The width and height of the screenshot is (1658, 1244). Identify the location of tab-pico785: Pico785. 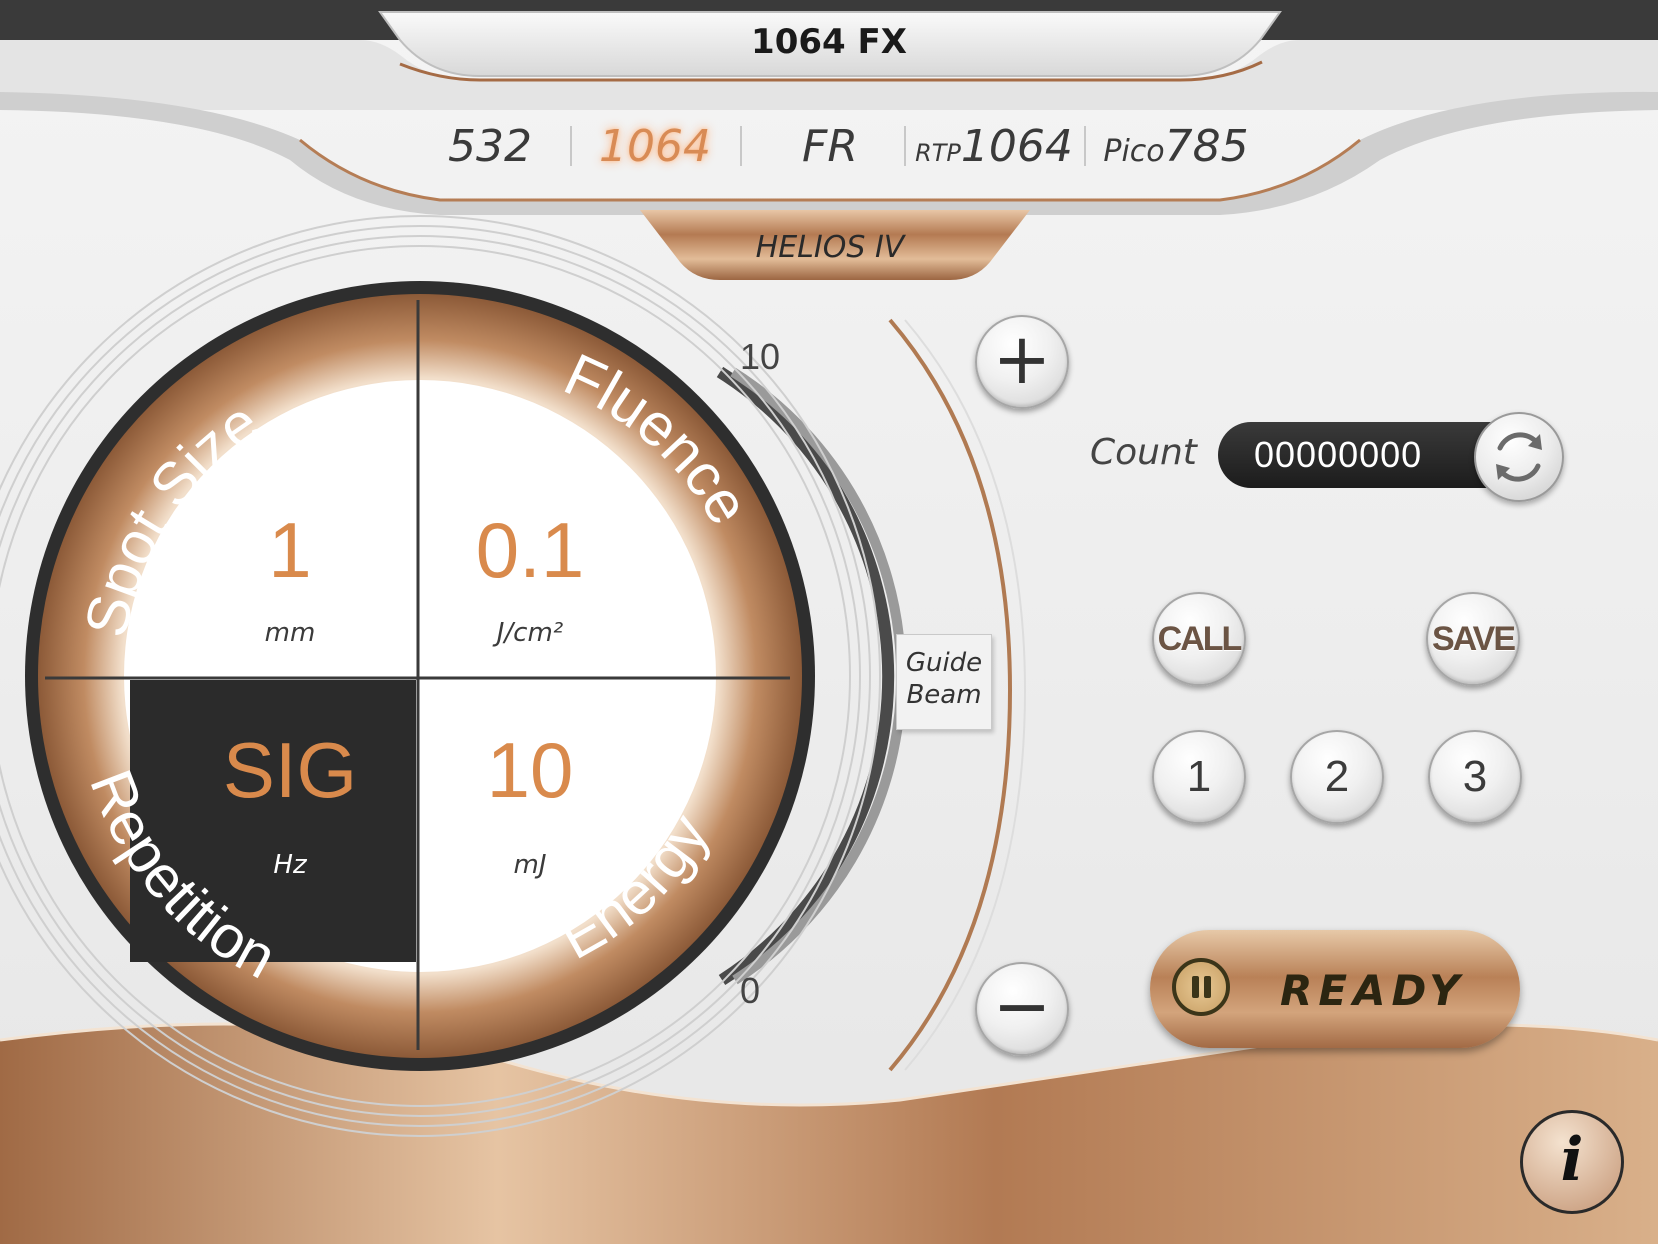
(1176, 147).